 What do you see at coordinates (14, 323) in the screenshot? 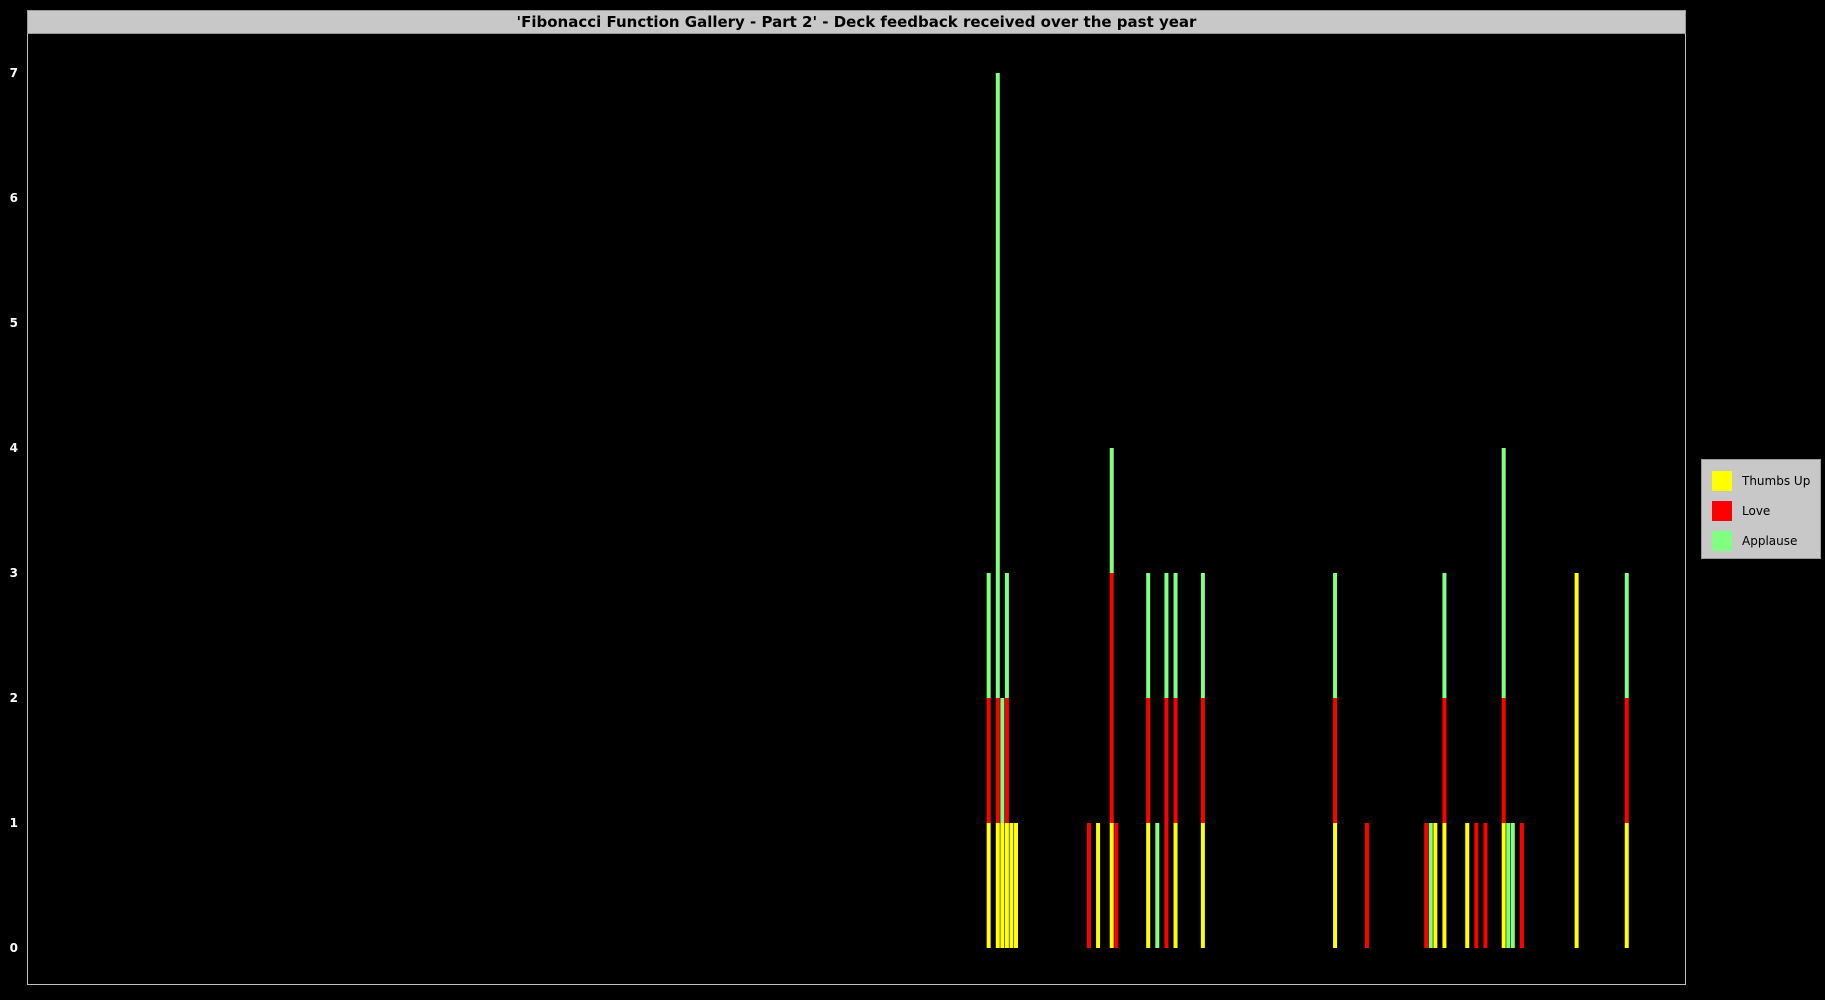
I see `y-tick-label: 5` at bounding box center [14, 323].